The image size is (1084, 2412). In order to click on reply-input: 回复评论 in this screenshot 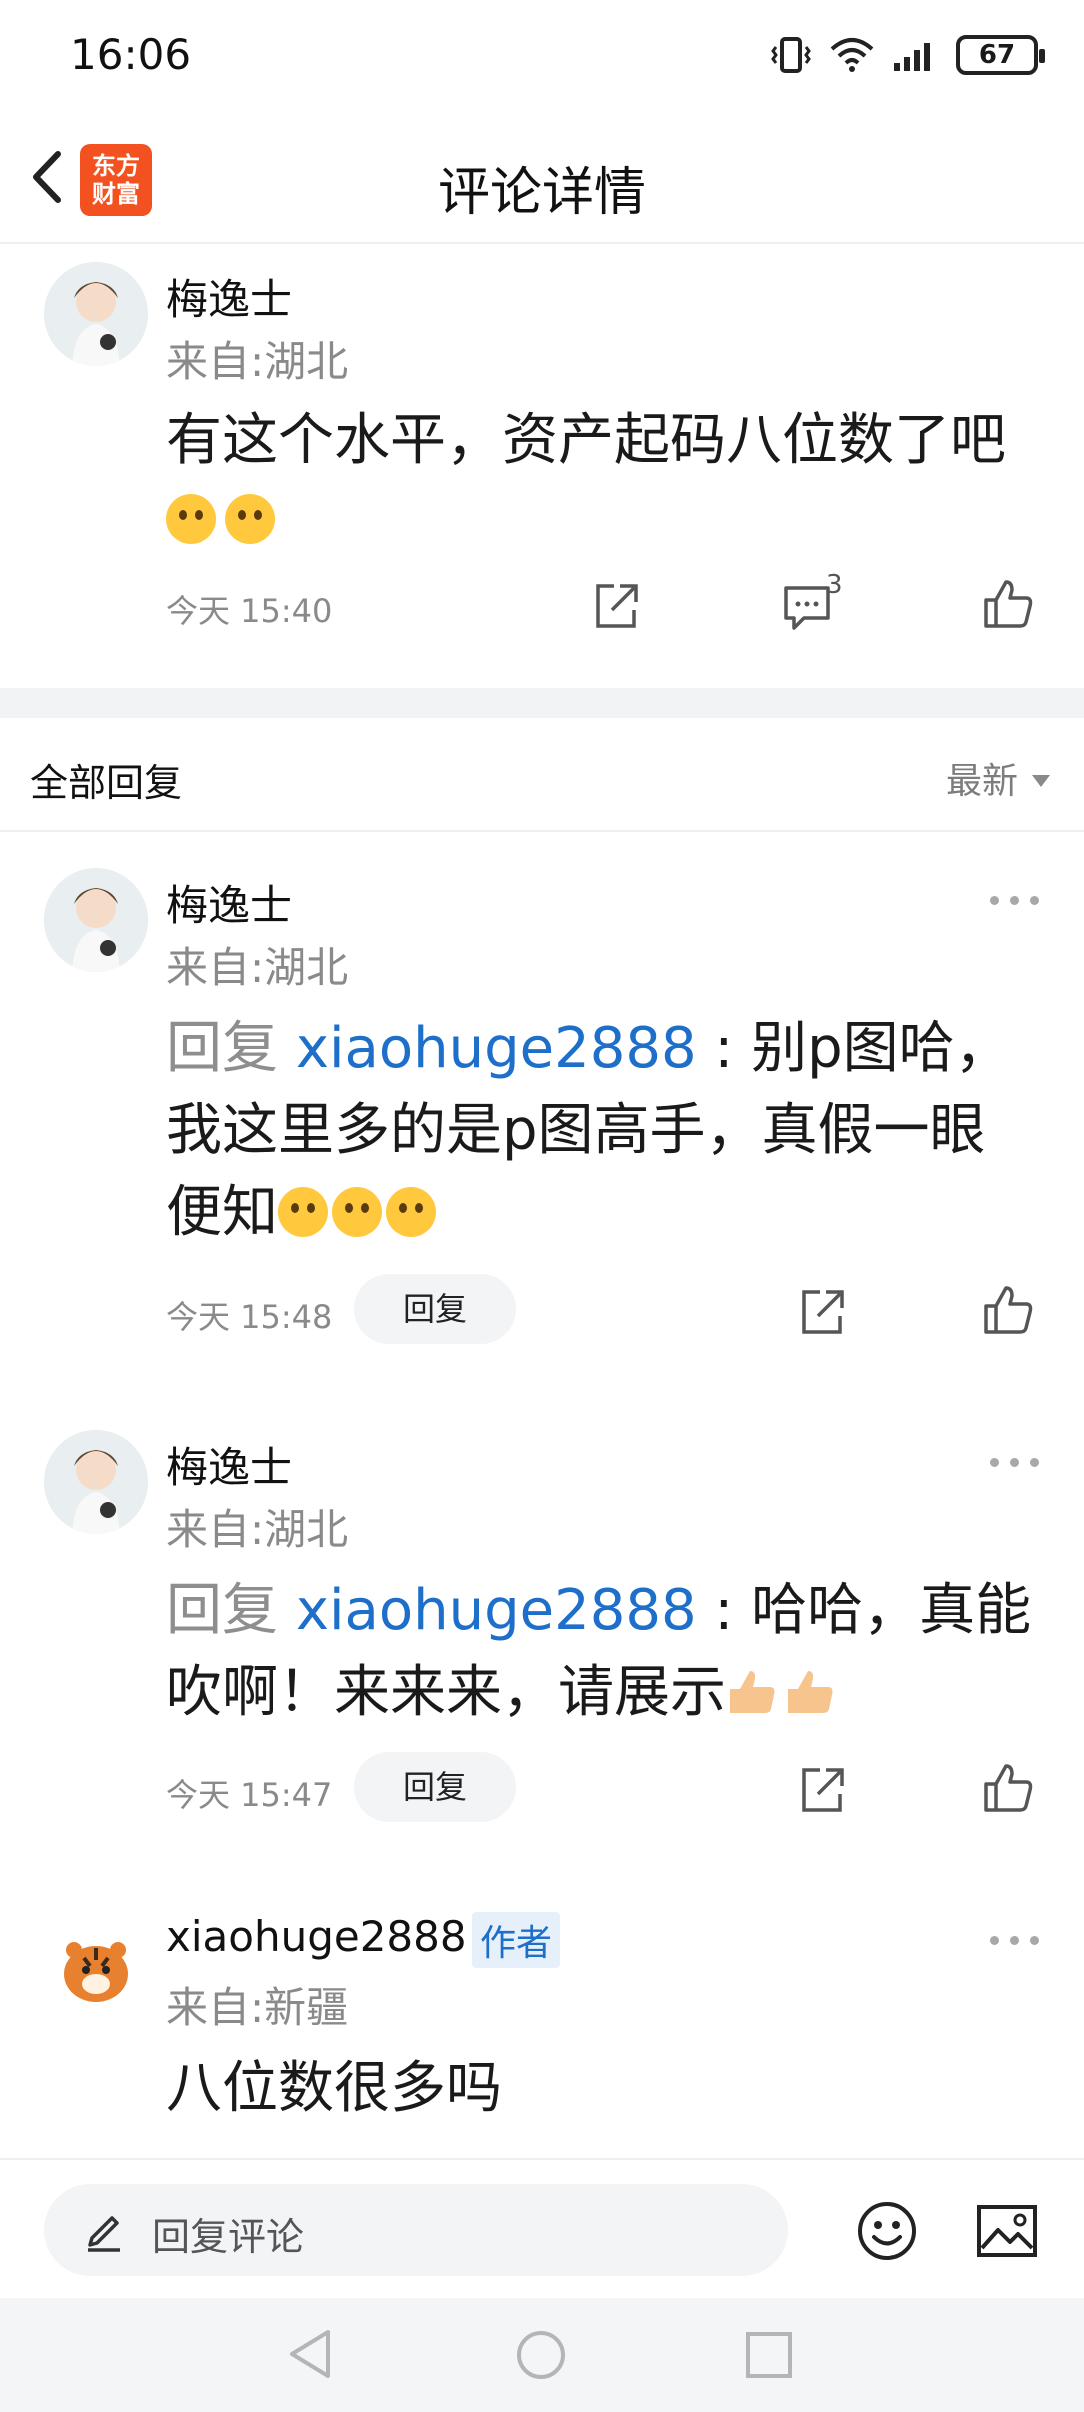, I will do `click(416, 2230)`.